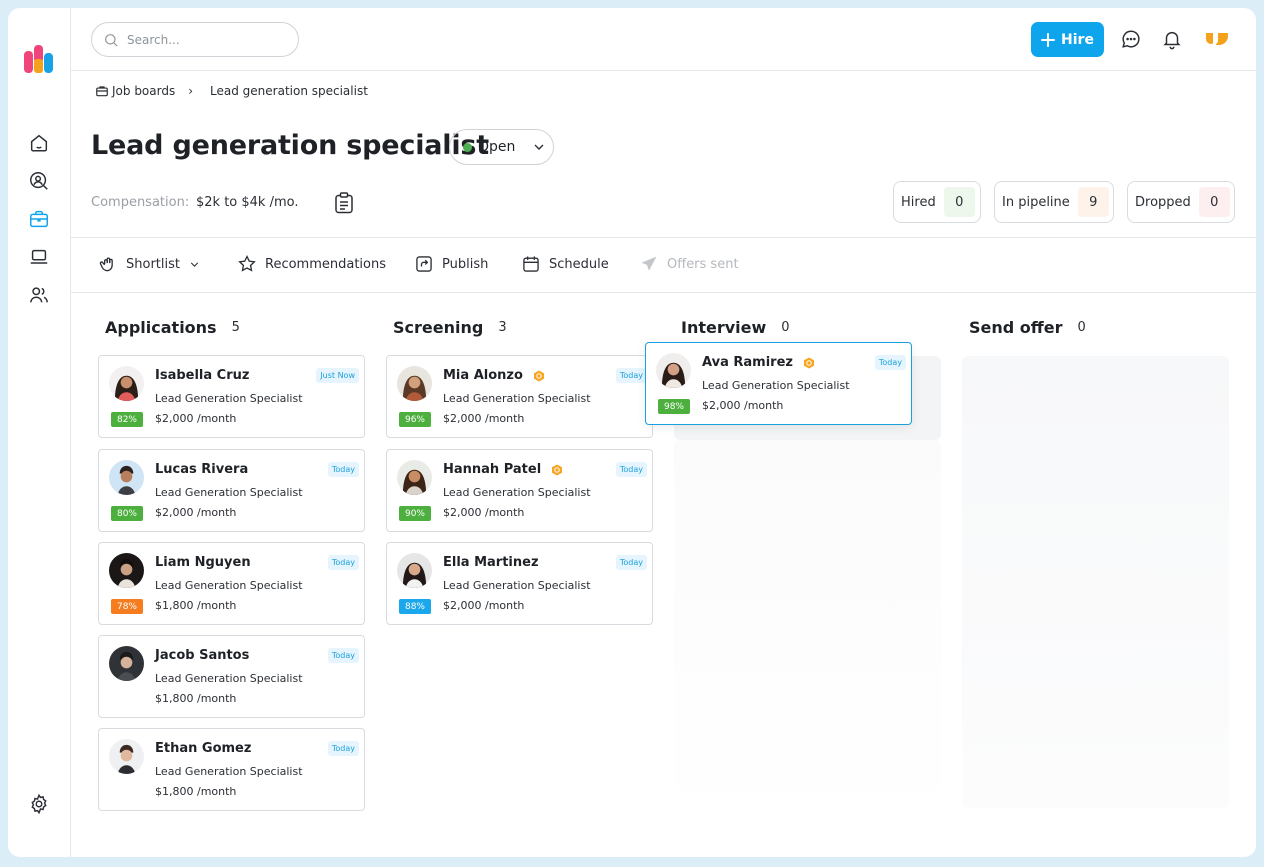 The image size is (1264, 867). I want to click on offers-sent-label: Offers sent, so click(703, 264).